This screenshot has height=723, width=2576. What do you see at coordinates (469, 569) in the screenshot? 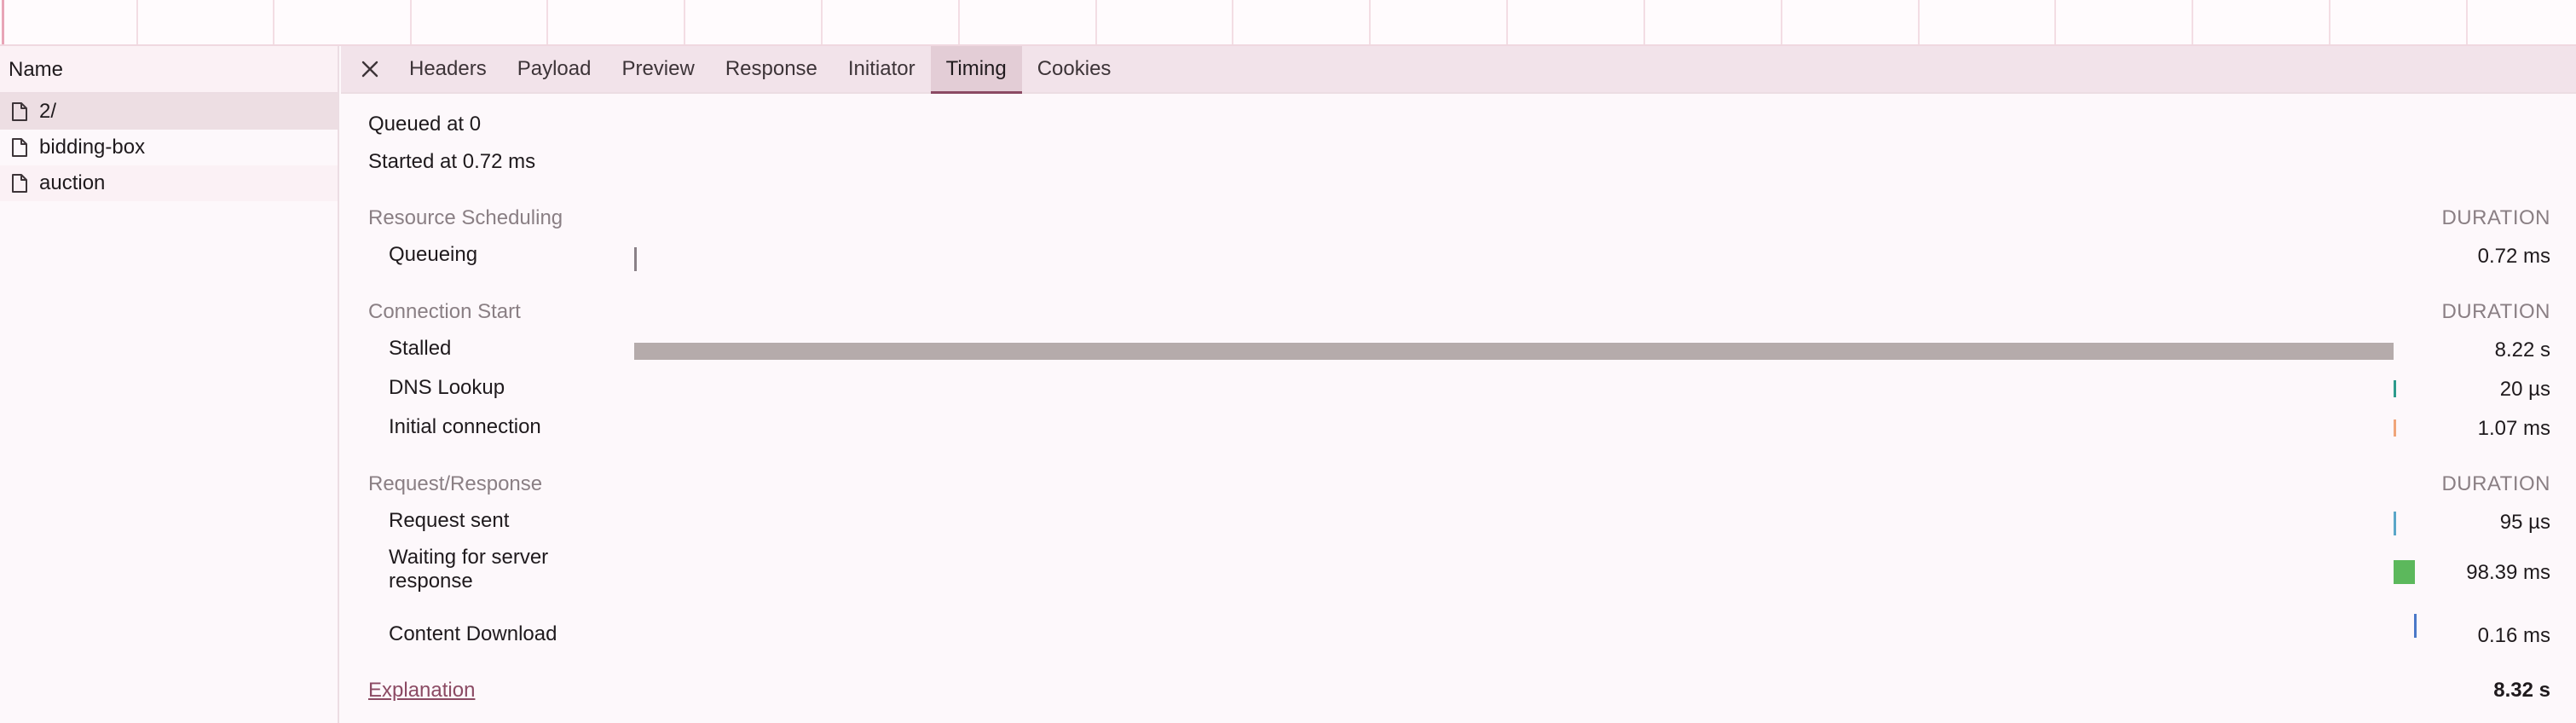
I see `timing-label-waiting-for-server-response: Waiting for server response` at bounding box center [469, 569].